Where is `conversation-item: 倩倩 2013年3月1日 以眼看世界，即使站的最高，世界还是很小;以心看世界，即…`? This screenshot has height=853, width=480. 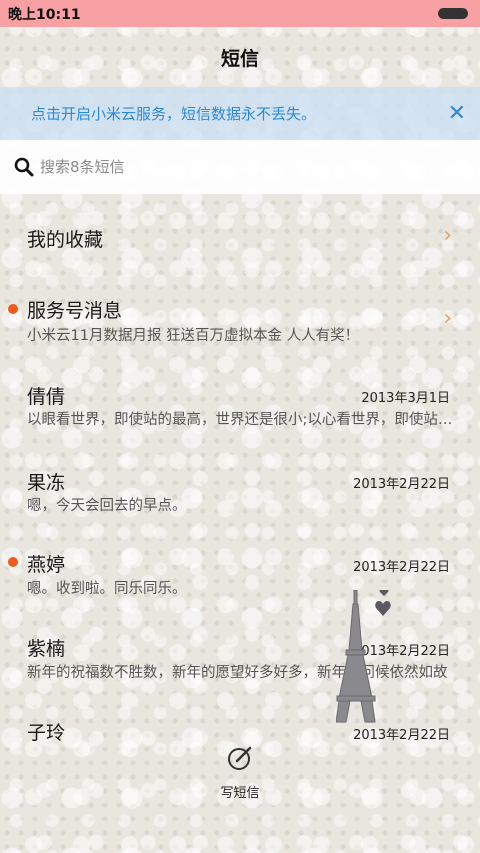 conversation-item: 倩倩 2013年3月1日 以眼看世界，即使站的最高，世界还是很小;以心看世界，即… is located at coordinates (240, 404).